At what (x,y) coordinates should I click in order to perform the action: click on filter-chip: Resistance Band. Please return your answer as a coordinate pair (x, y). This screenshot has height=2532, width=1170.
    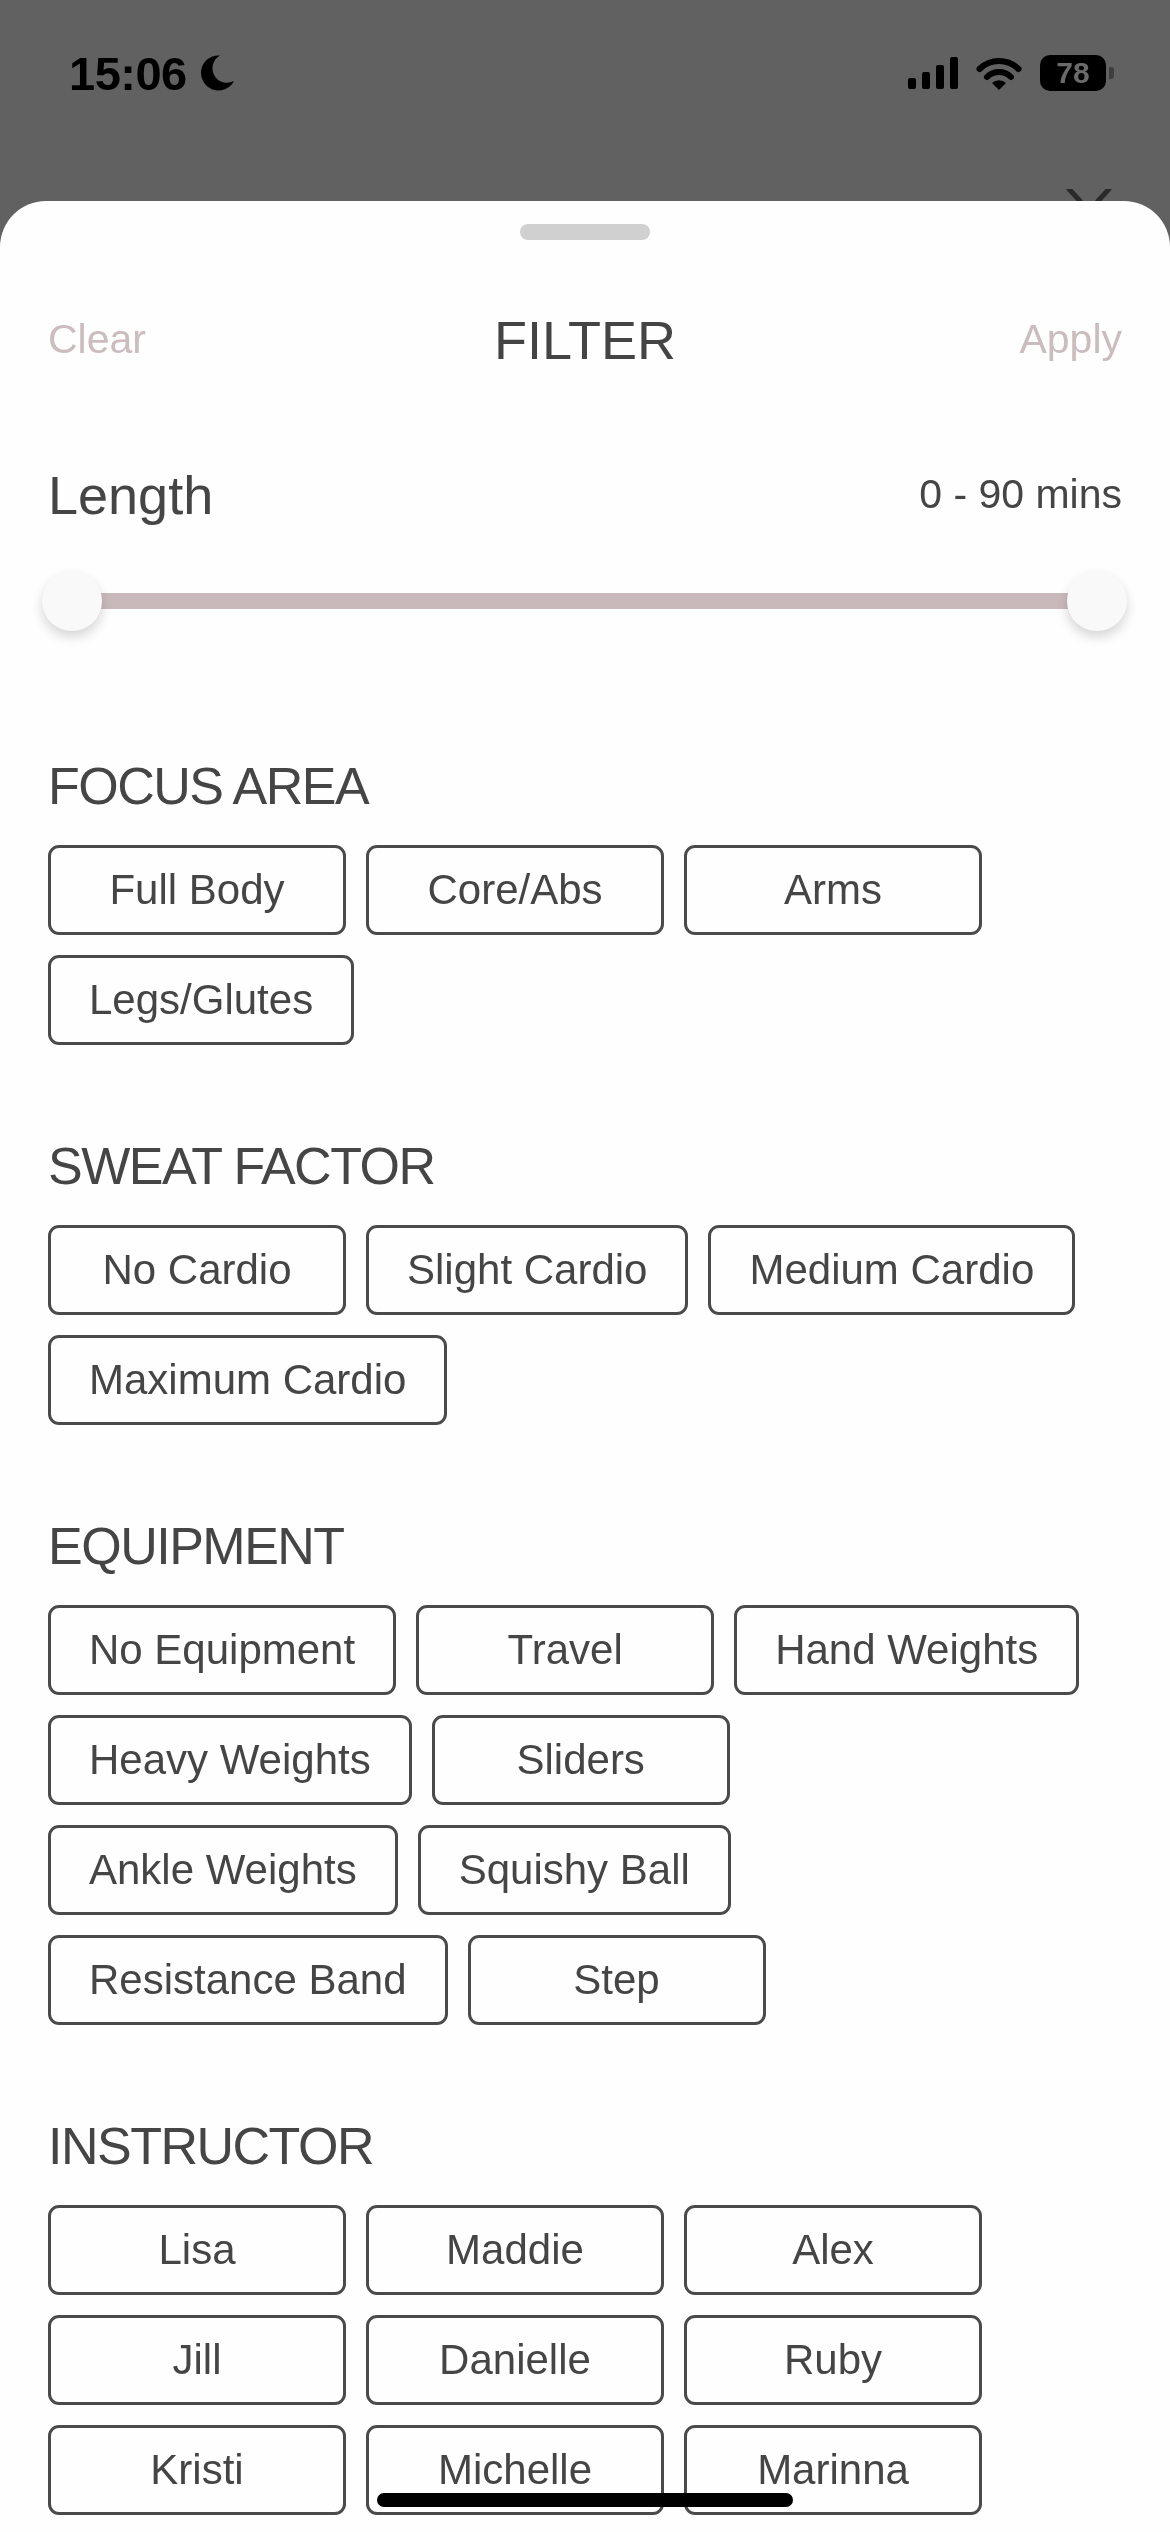
    Looking at the image, I should click on (248, 1980).